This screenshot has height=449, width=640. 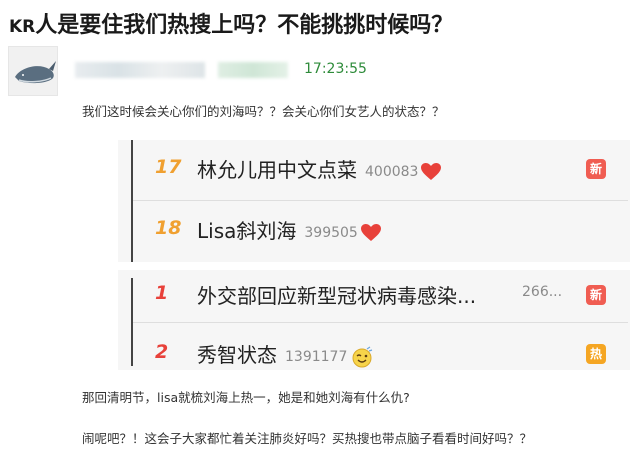 What do you see at coordinates (362, 356) in the screenshot?
I see `wink-emoji-icon` at bounding box center [362, 356].